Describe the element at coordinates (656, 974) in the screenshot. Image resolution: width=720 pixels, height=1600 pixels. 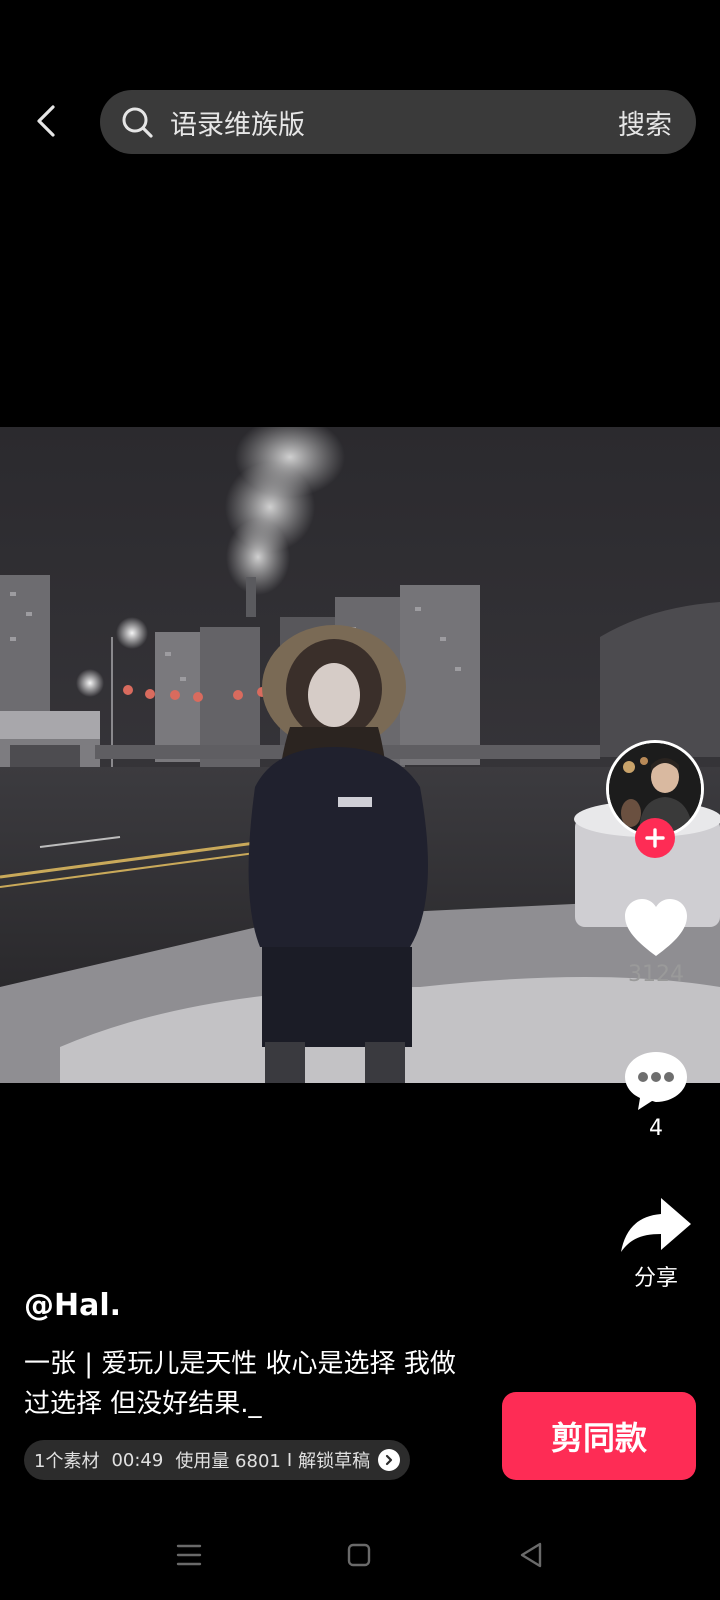
I see `like-count: 3124` at that location.